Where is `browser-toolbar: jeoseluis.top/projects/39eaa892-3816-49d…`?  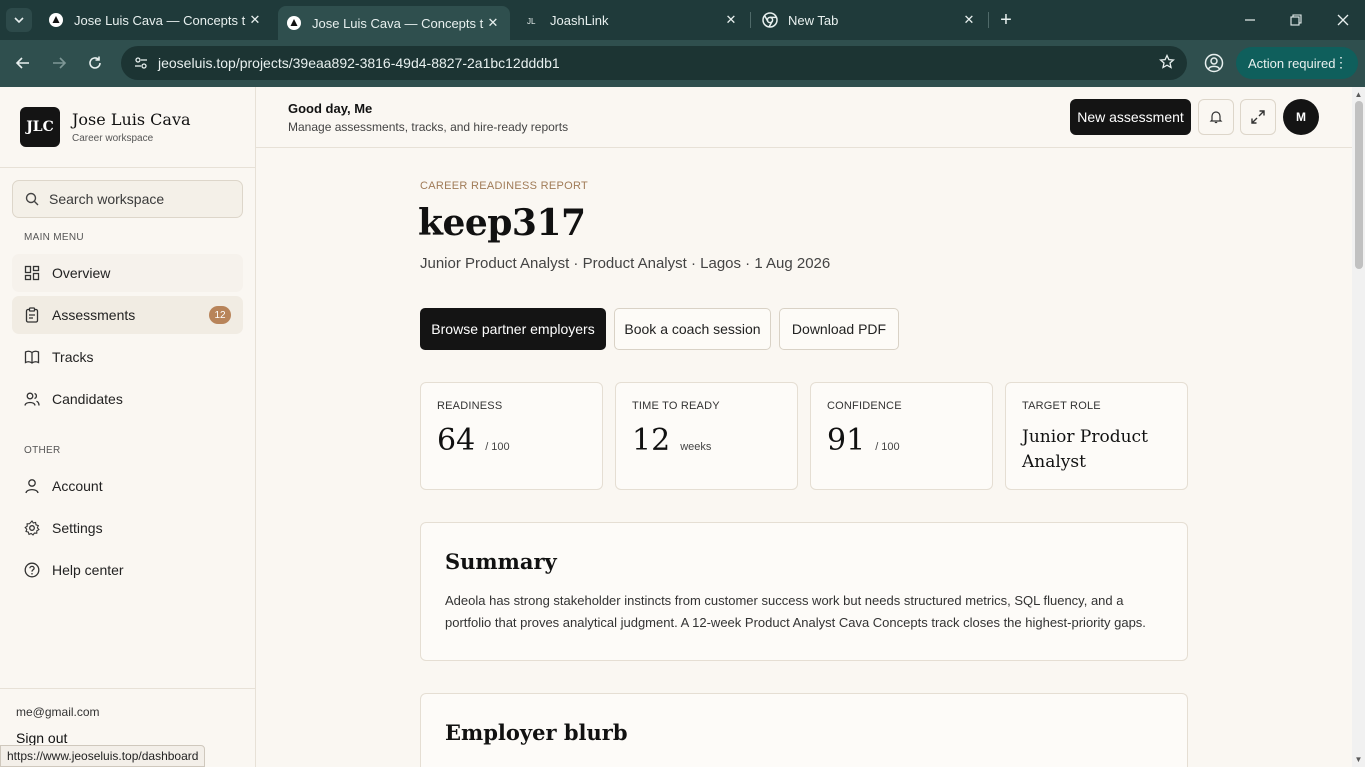 browser-toolbar: jeoseluis.top/projects/39eaa892-3816-49d… is located at coordinates (682, 63).